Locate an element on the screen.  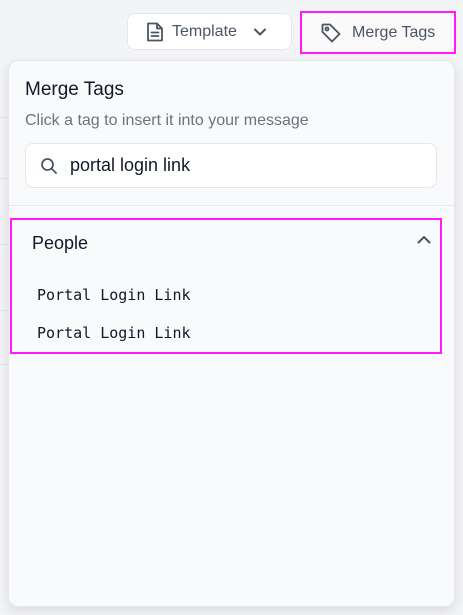
search-icon is located at coordinates (49, 166).